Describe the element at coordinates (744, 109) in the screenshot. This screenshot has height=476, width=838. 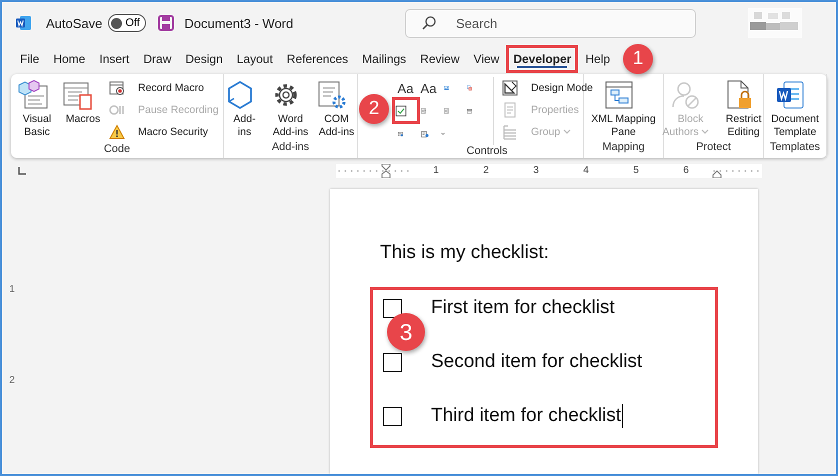
I see `ribbon-button: Restrict Editing` at that location.